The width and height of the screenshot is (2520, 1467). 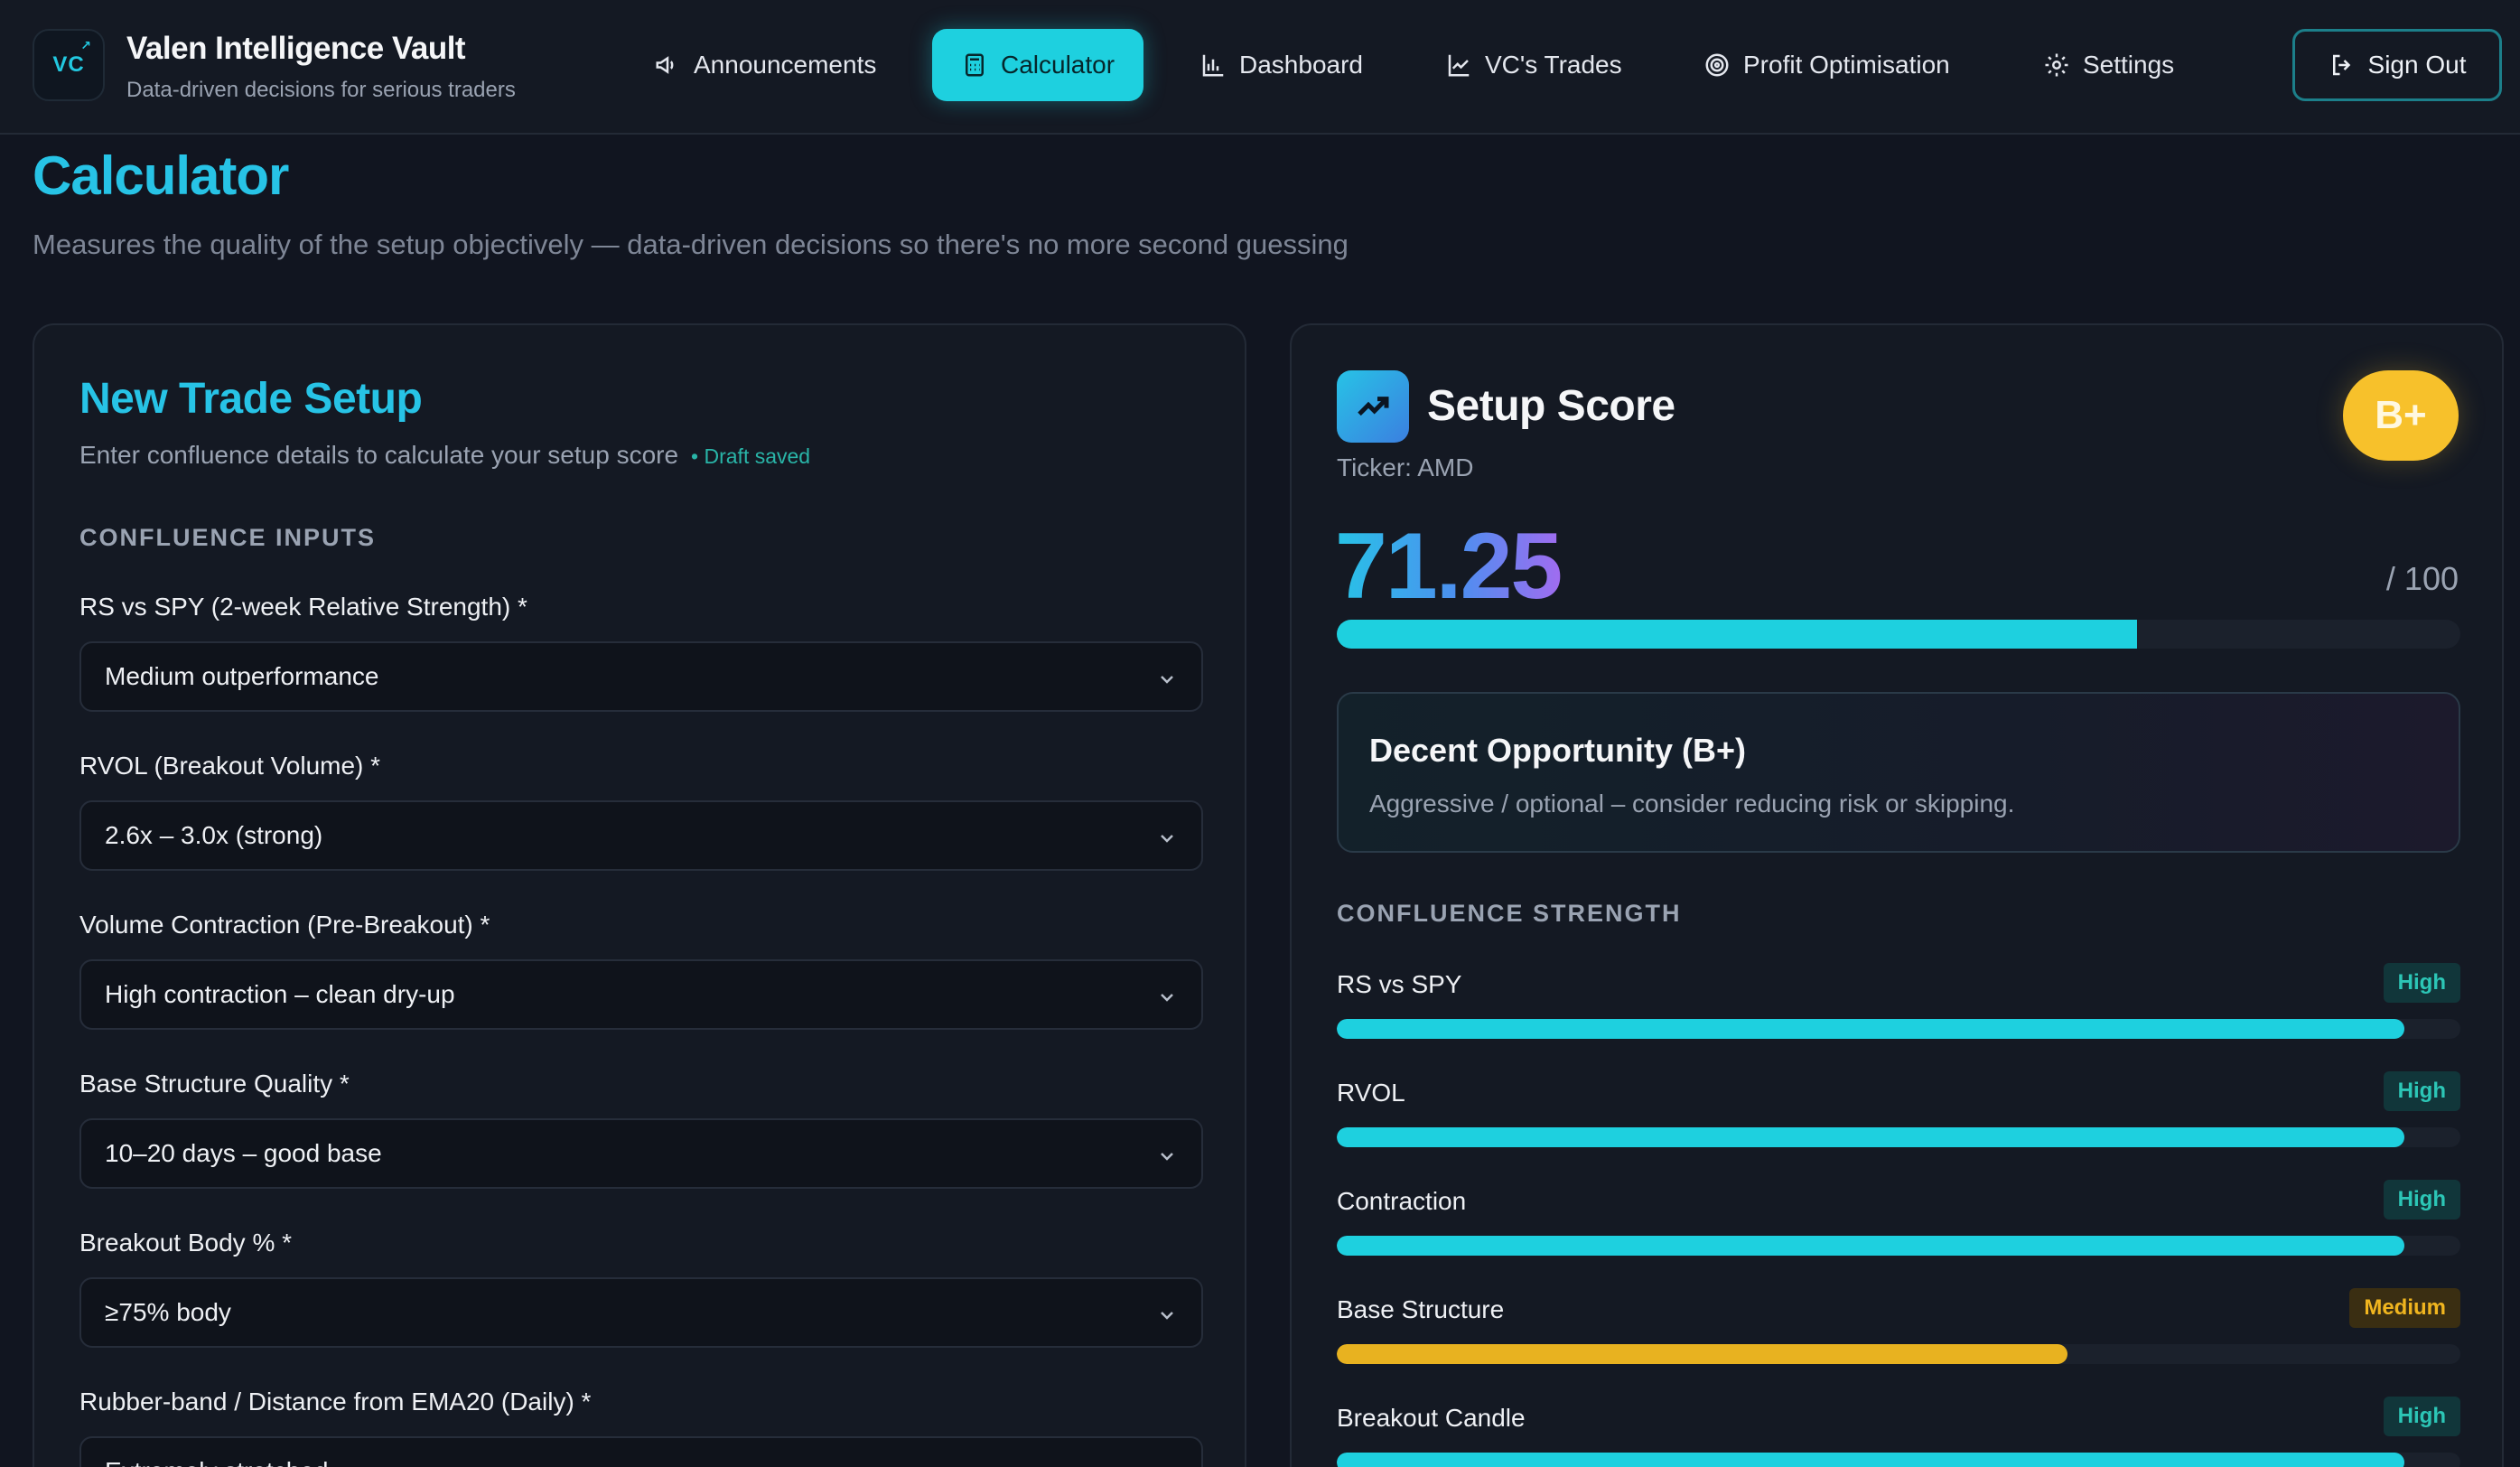 I want to click on sign-out-button: Sign Out, so click(x=2397, y=65).